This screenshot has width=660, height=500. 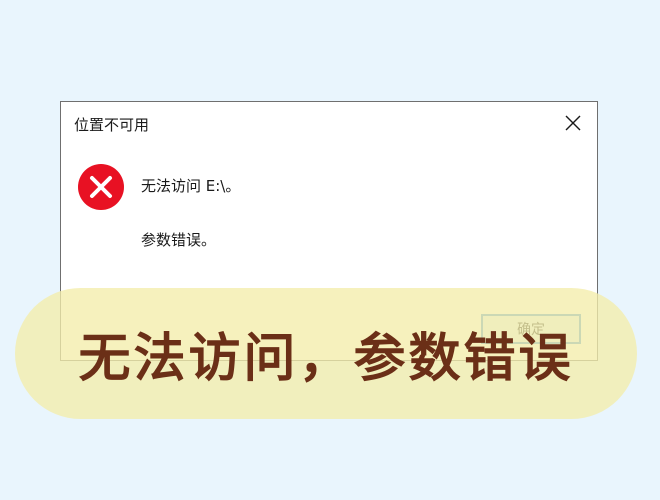 I want to click on error-icon, so click(x=101, y=187).